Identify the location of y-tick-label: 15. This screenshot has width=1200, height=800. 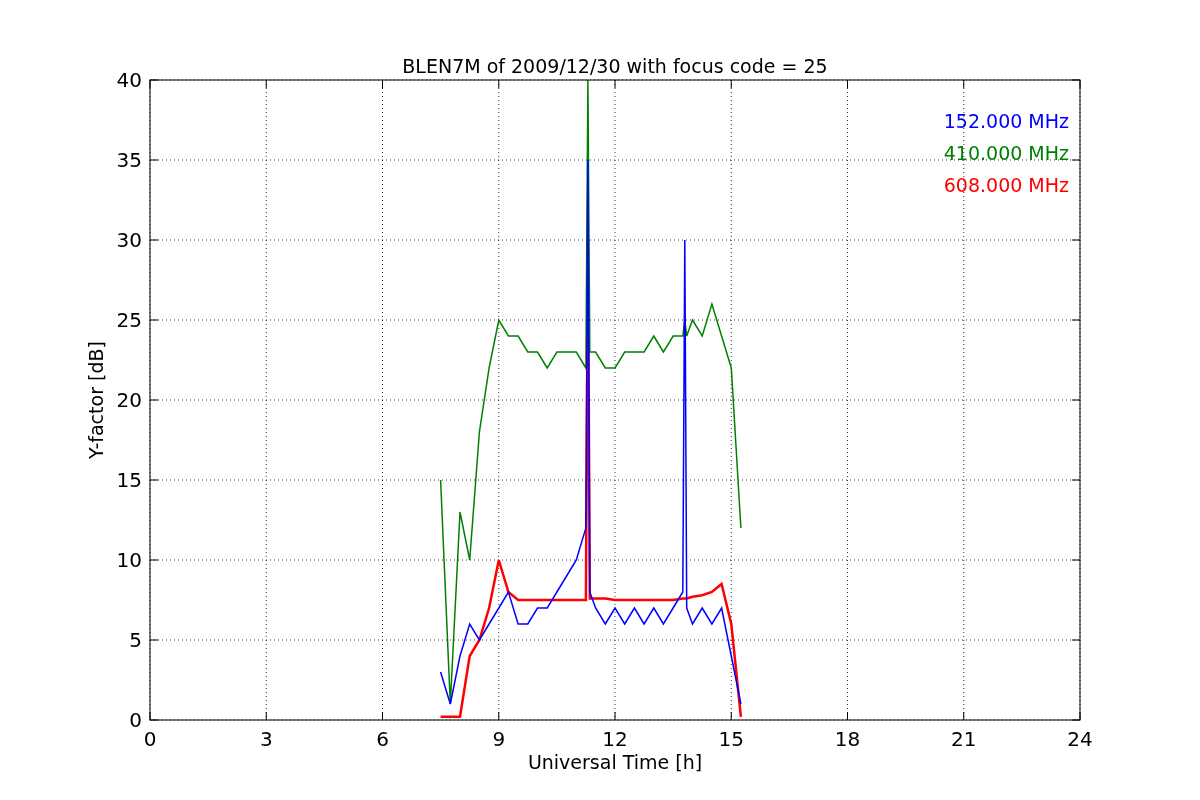
(129, 480).